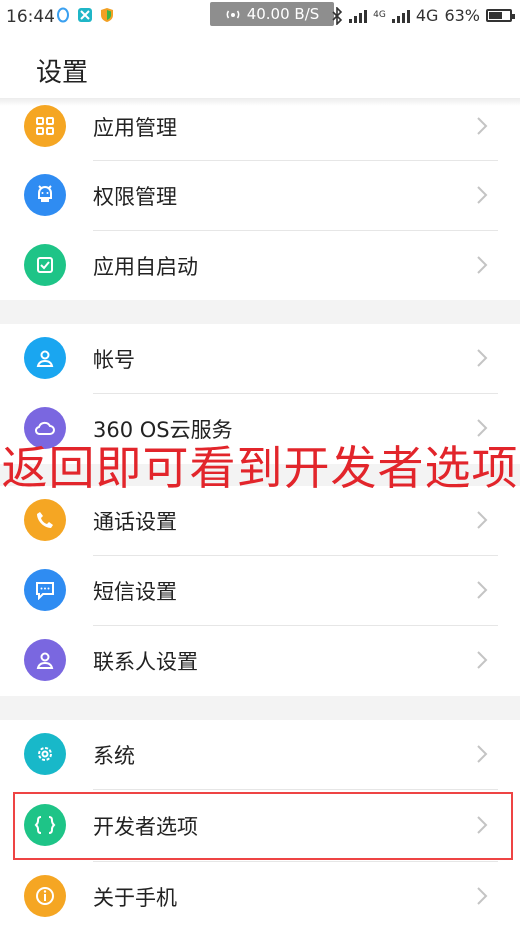 This screenshot has width=520, height=932. Describe the element at coordinates (145, 662) in the screenshot. I see `settings-item-label: 联系人设置` at that location.